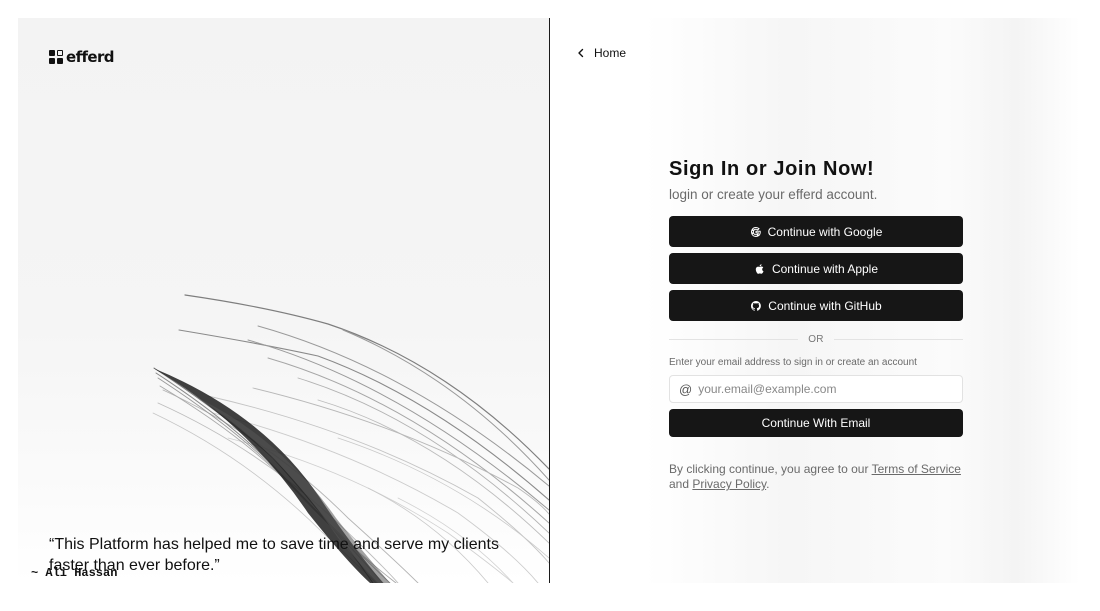 The height and width of the screenshot is (611, 1100). Describe the element at coordinates (772, 169) in the screenshot. I see `page-title: Sign In or Join Now!` at that location.